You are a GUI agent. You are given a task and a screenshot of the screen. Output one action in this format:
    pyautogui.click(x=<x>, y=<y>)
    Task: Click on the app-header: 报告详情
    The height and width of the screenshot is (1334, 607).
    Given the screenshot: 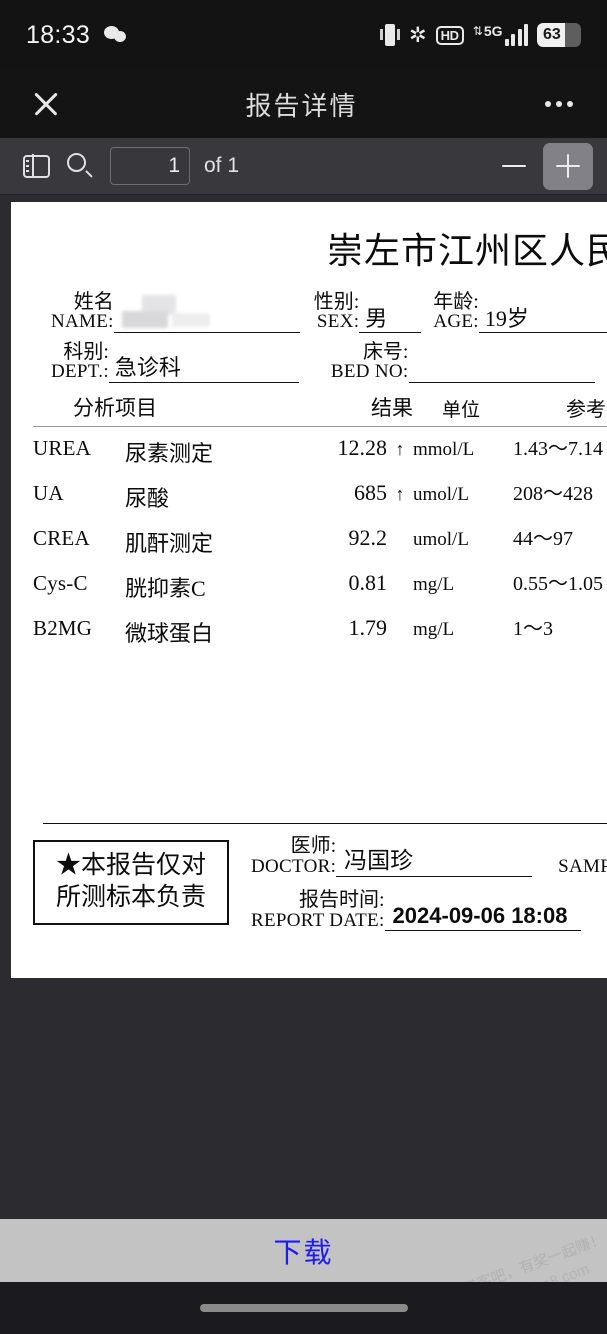 What is the action you would take?
    pyautogui.click(x=303, y=104)
    